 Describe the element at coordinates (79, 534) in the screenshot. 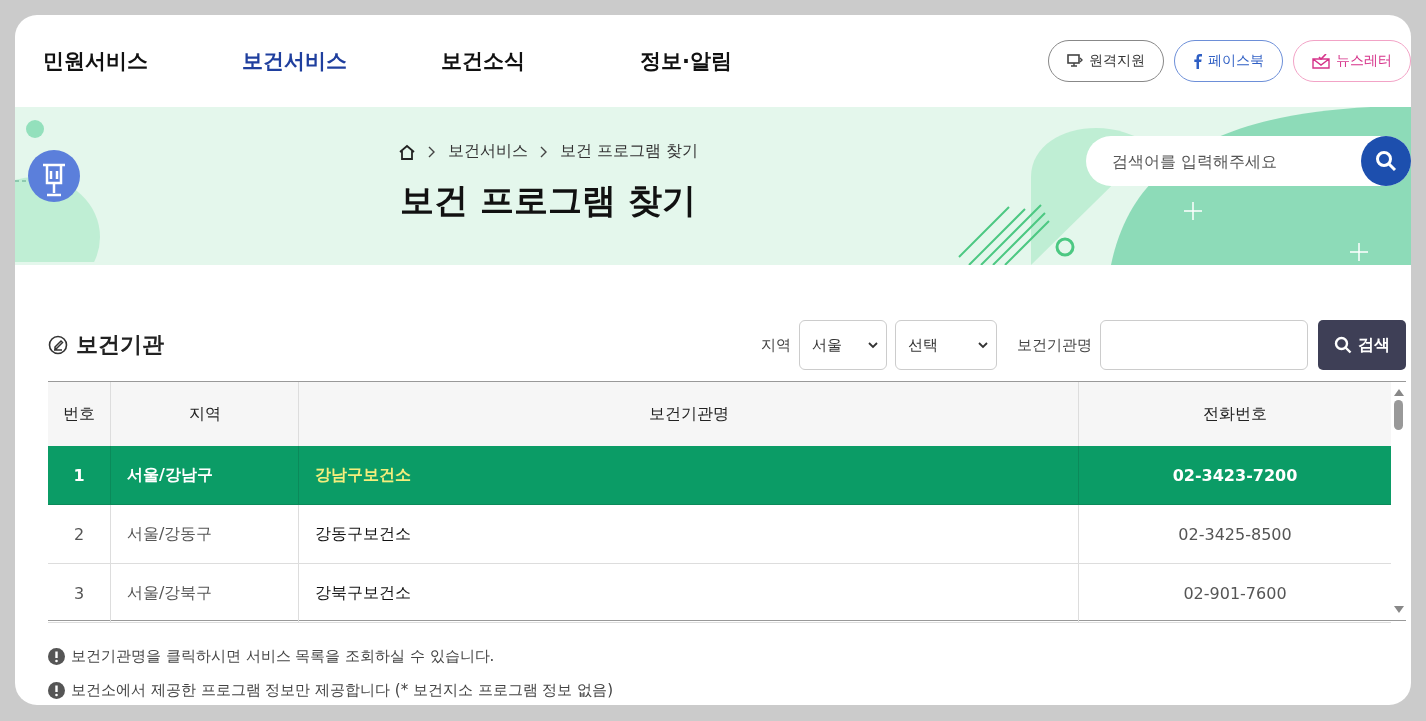

I see `table-cell: 2` at that location.